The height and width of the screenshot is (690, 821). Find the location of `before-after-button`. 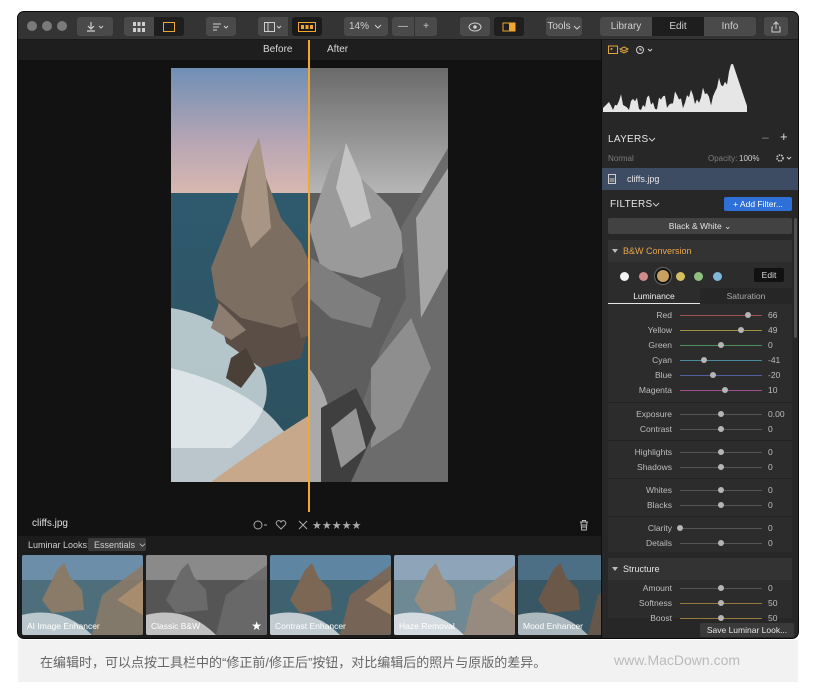

before-after-button is located at coordinates (509, 26).